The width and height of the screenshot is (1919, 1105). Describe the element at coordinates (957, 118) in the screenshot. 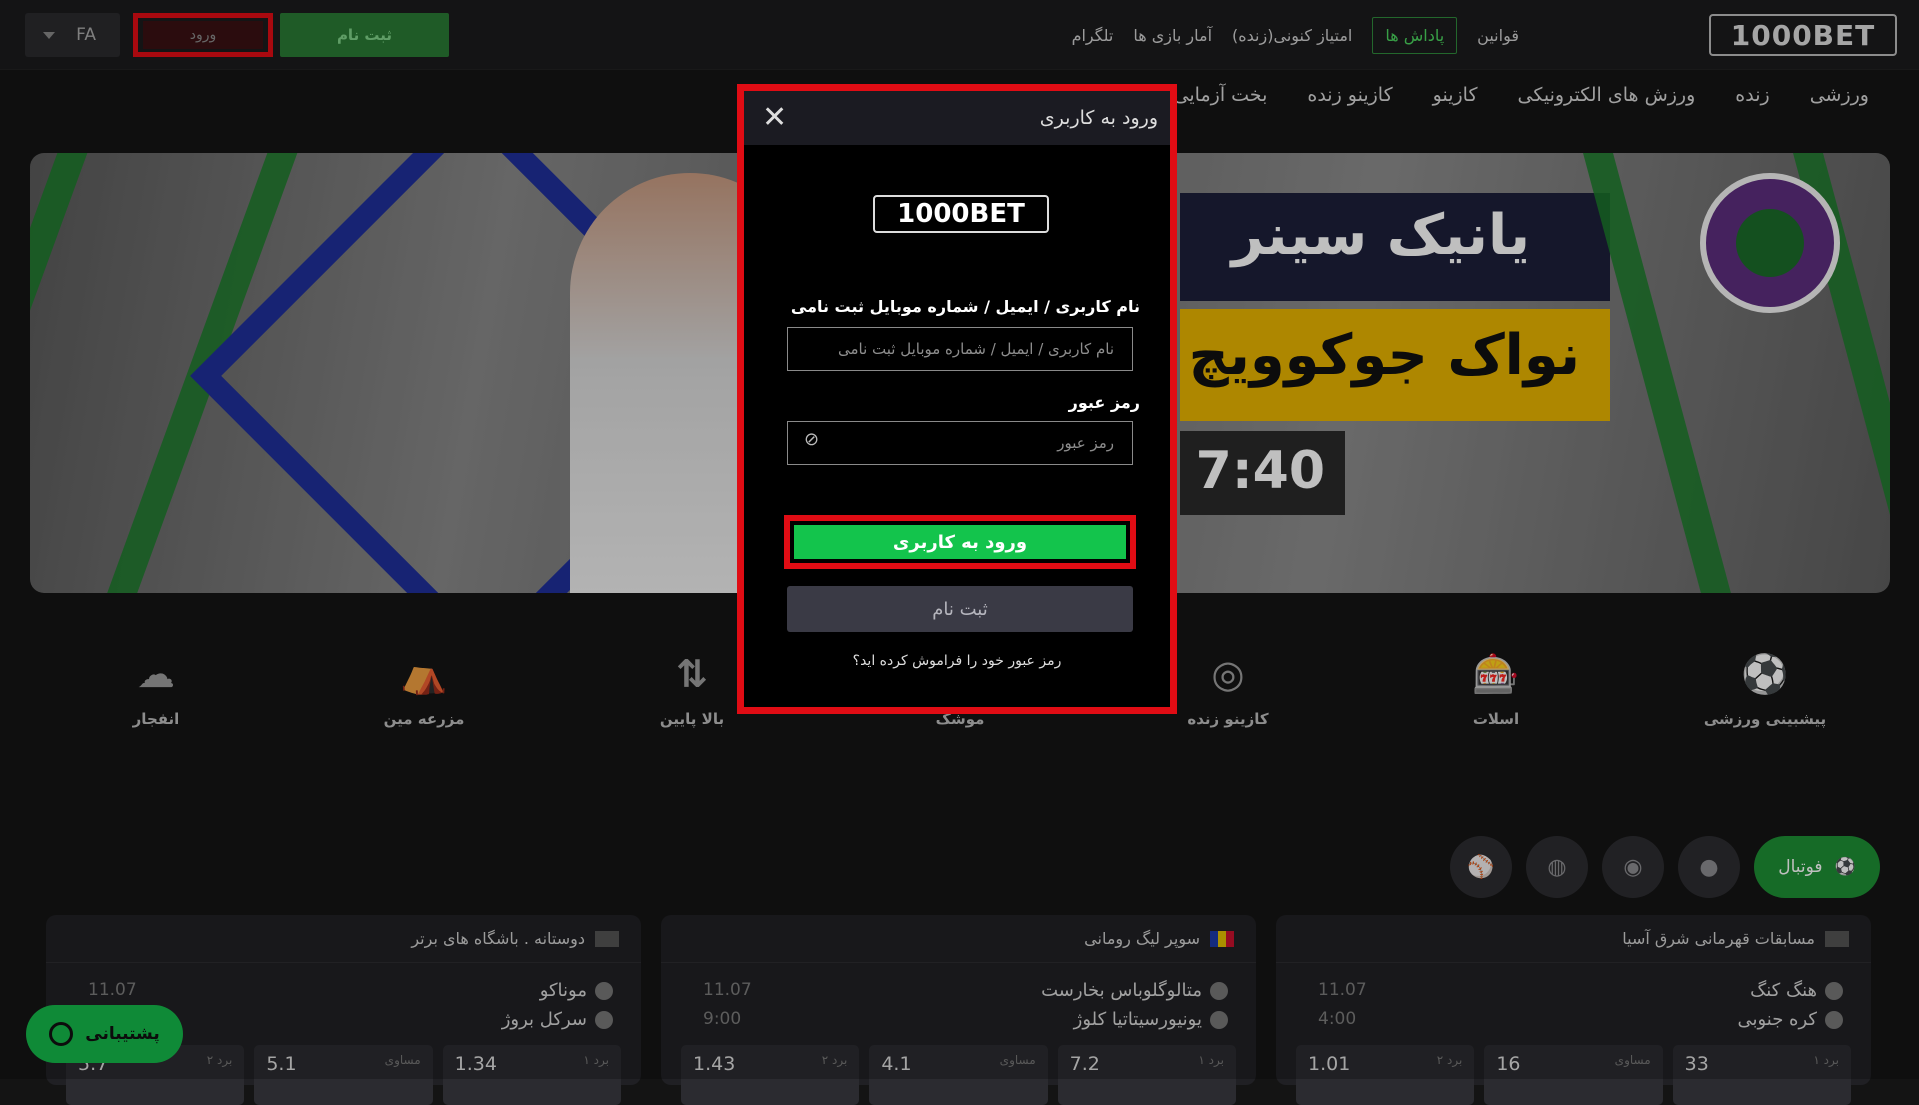

I see `modal-header: ✕ ورود به کاربری` at that location.